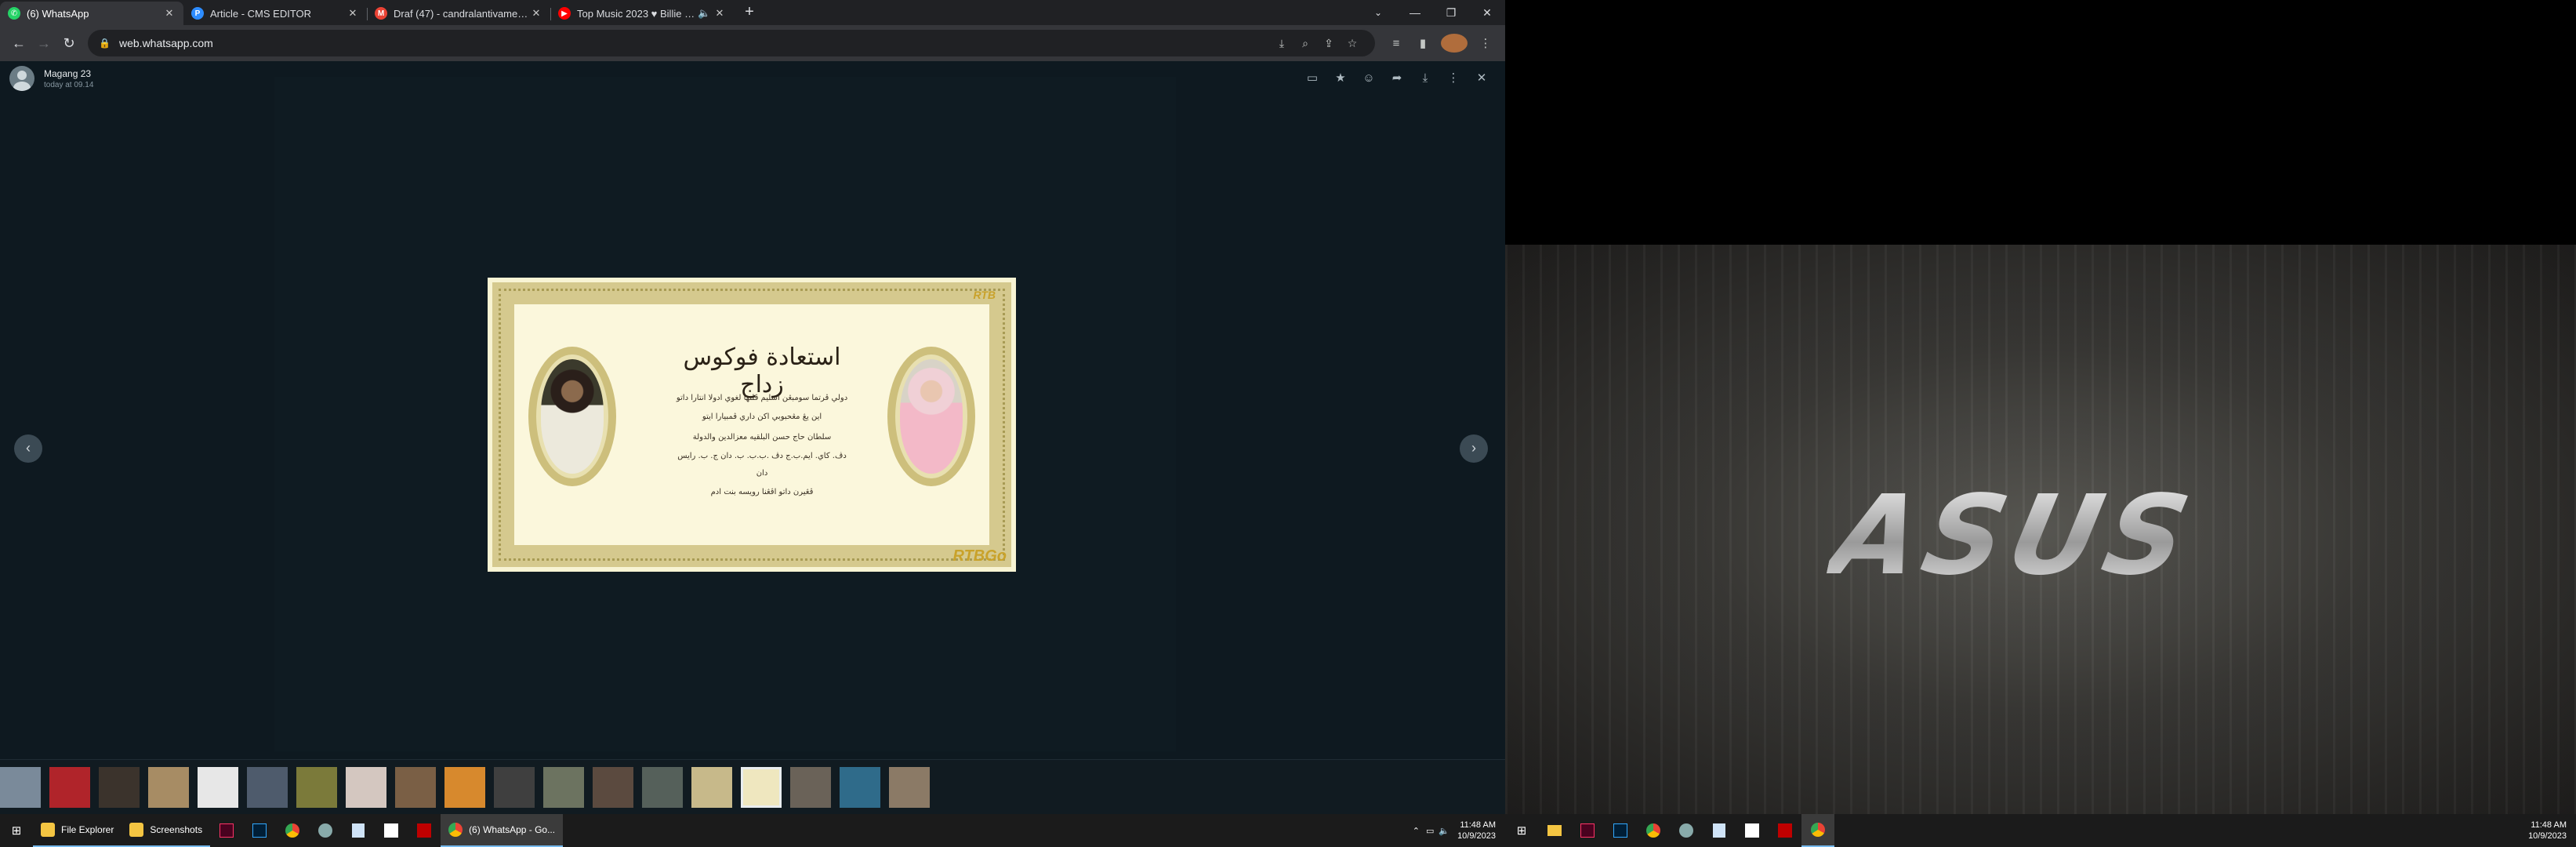  What do you see at coordinates (14, 13) in the screenshot?
I see `whatsapp-favicon-icon: ✆` at bounding box center [14, 13].